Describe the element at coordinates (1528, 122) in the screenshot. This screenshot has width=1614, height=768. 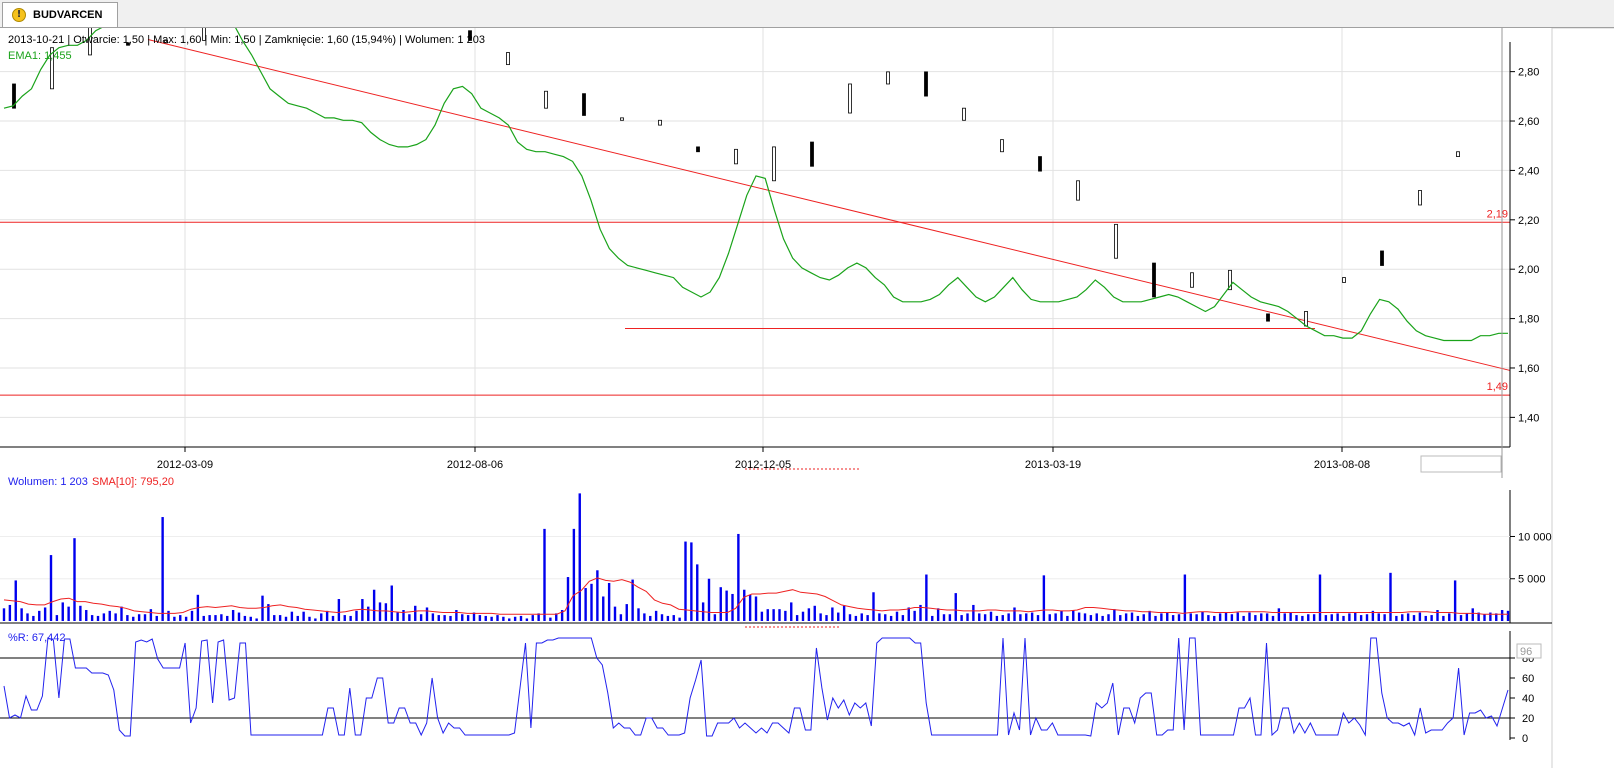
I see `price-tick-label: 2,60` at that location.